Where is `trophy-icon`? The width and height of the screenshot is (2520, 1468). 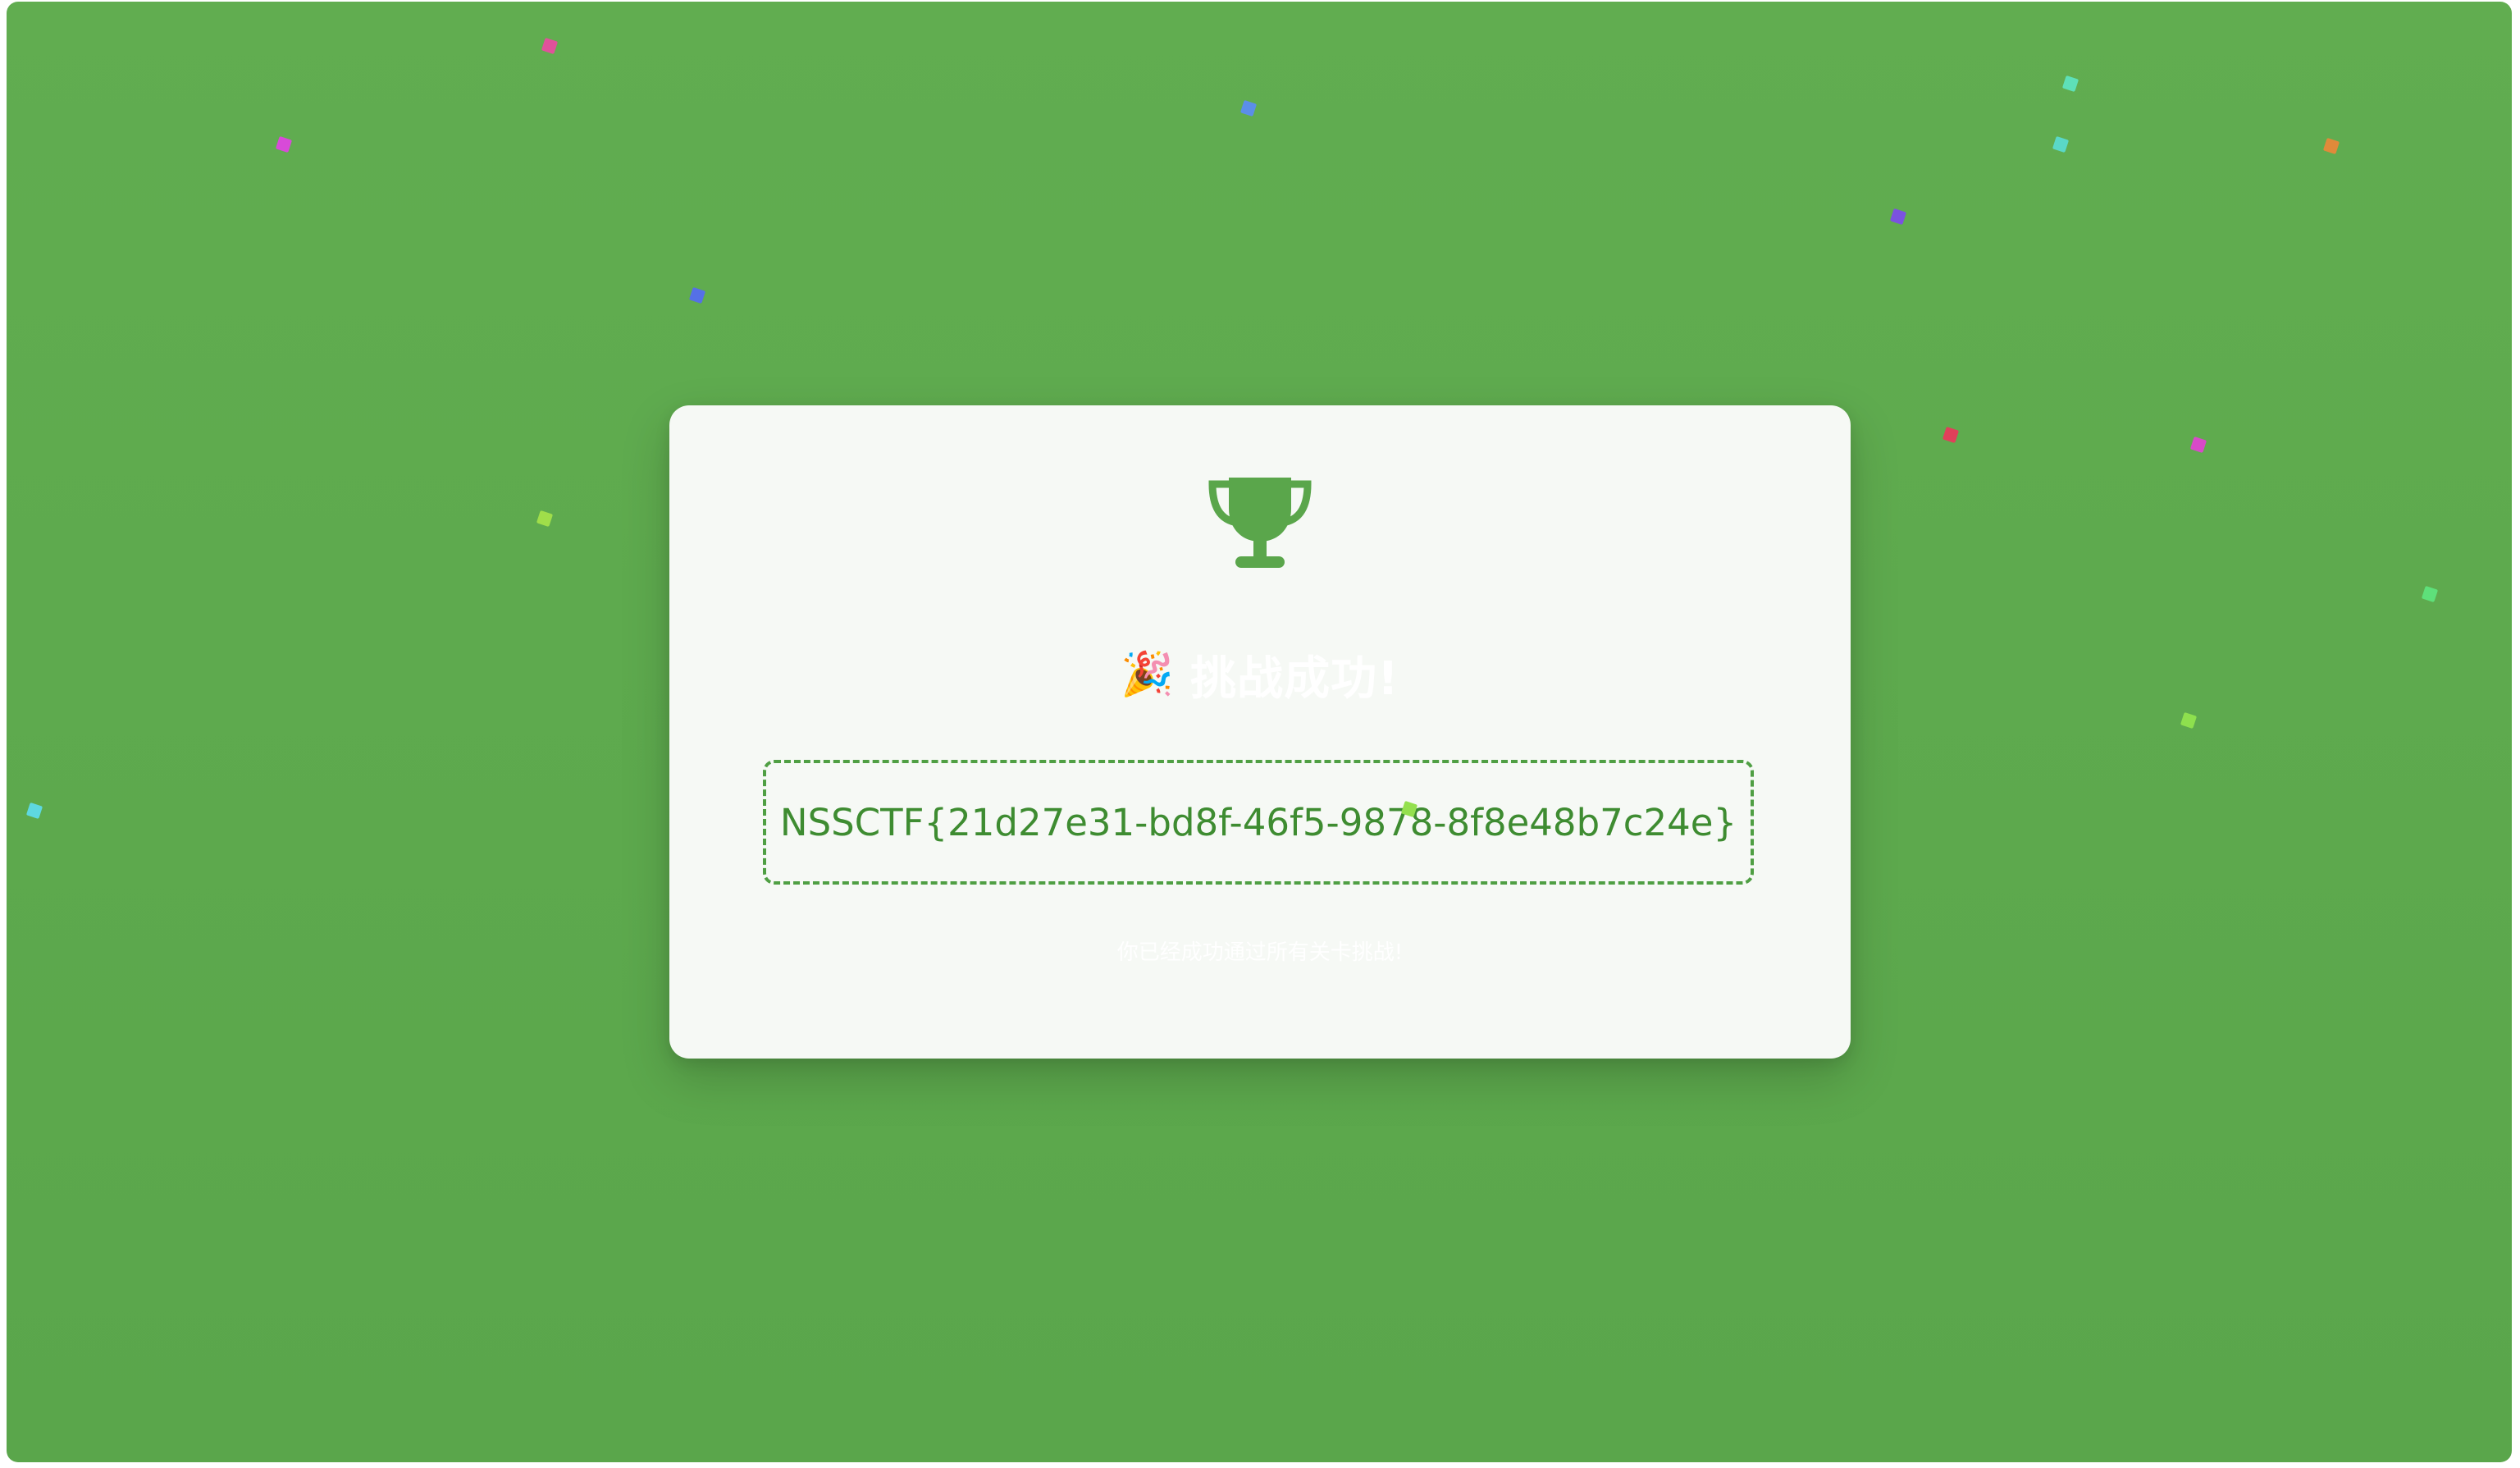 trophy-icon is located at coordinates (1260, 523).